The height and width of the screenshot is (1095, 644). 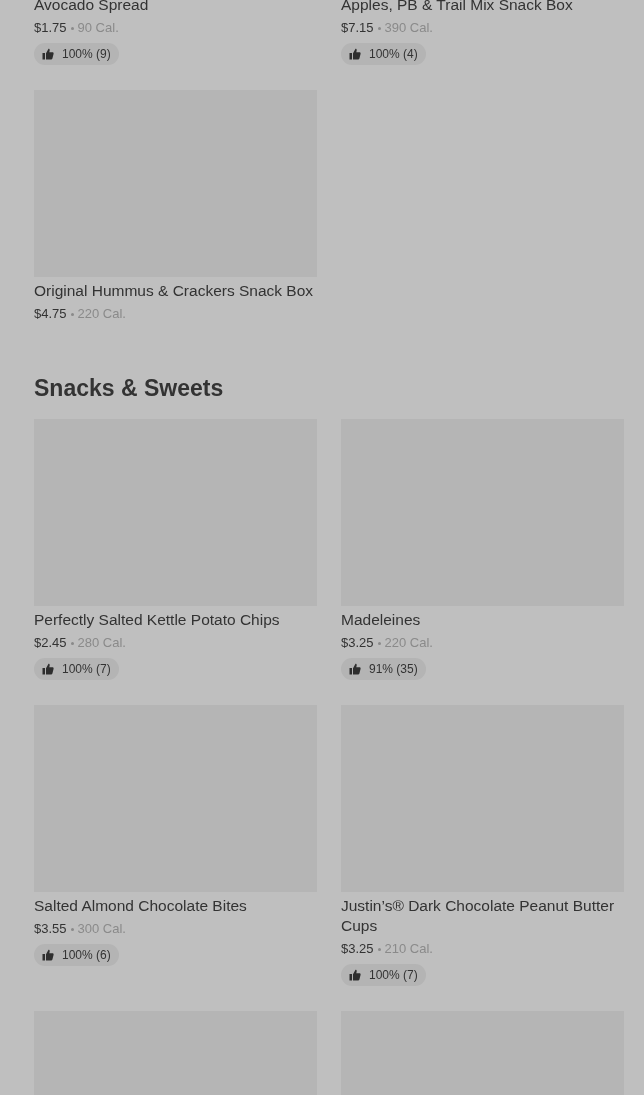 I want to click on rating-text: 91% (35), so click(x=393, y=669).